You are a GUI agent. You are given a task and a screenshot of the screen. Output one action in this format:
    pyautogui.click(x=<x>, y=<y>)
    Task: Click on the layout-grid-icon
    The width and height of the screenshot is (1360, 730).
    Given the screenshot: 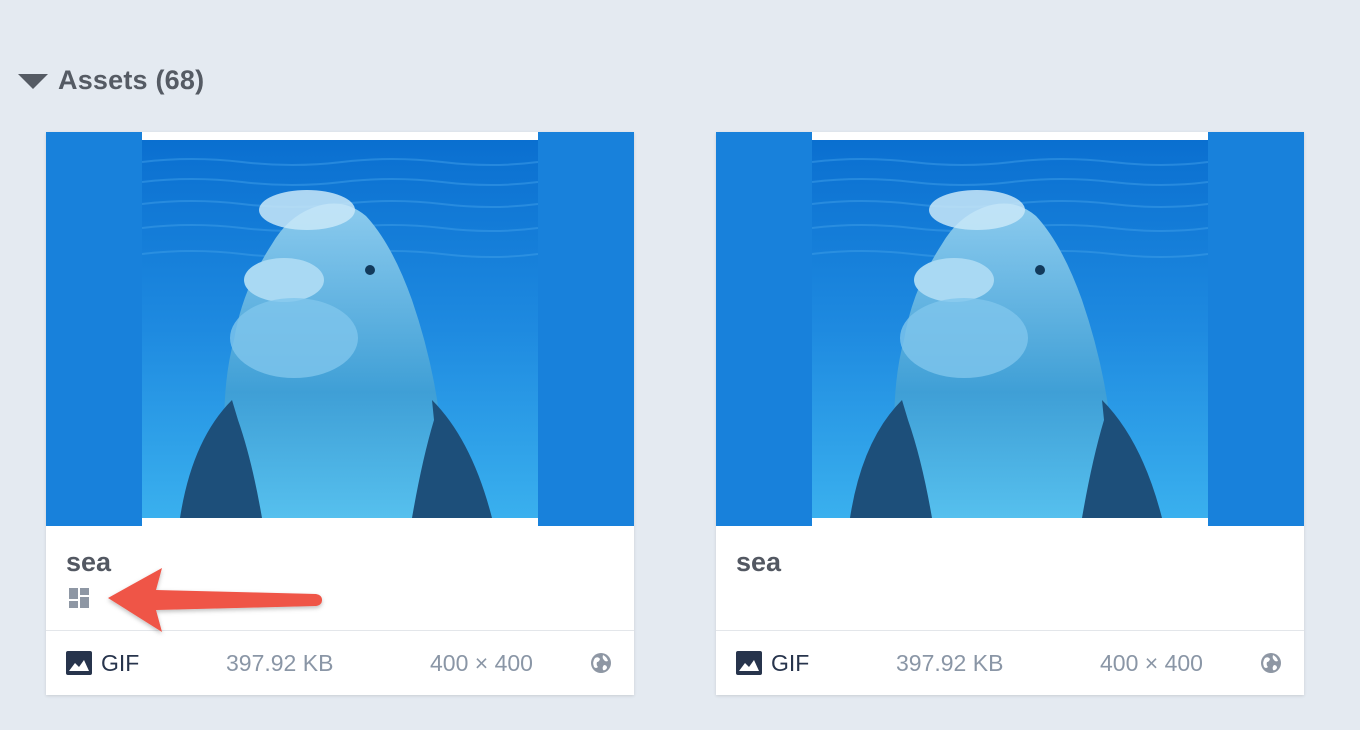 What is the action you would take?
    pyautogui.click(x=79, y=598)
    